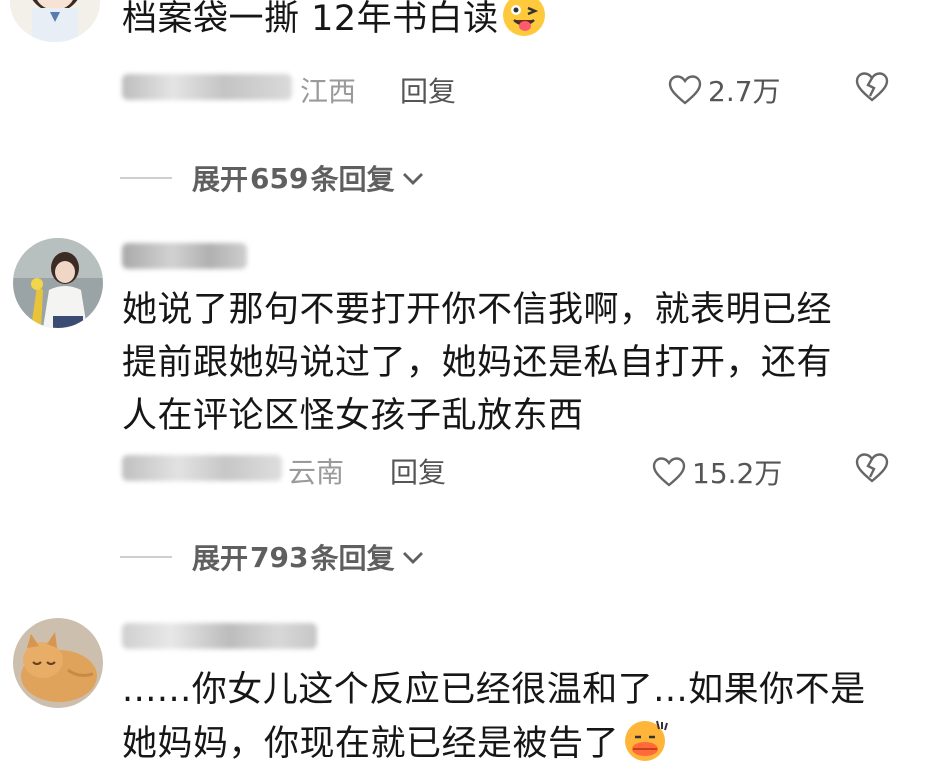  Describe the element at coordinates (524, 27) in the screenshot. I see `winking-tongue-emoji-icon` at that location.